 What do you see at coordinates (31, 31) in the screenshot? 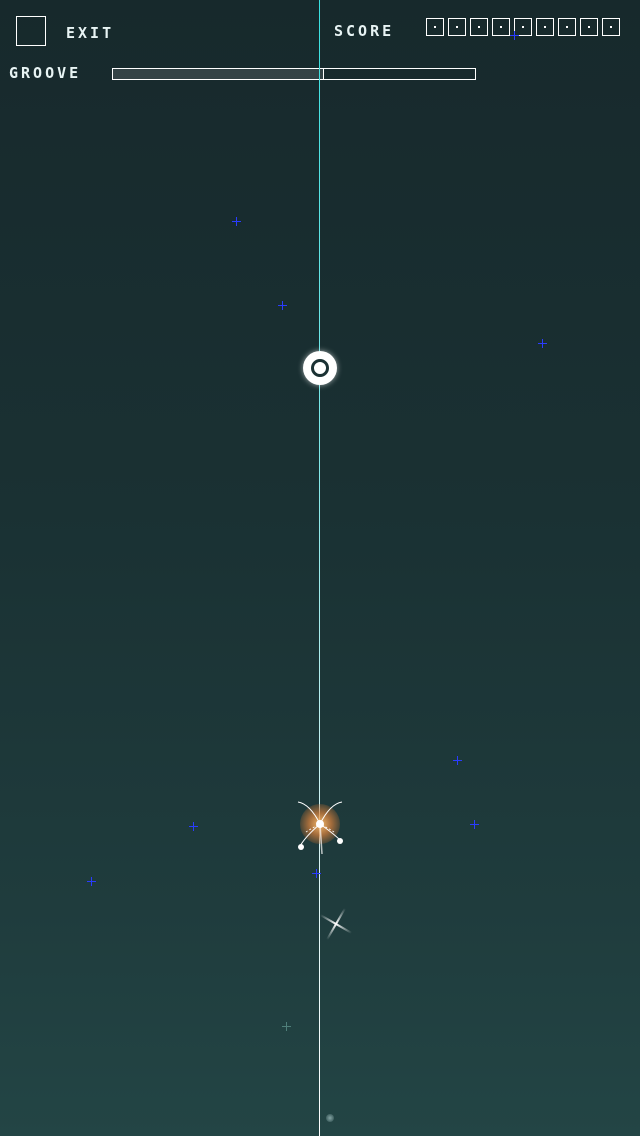
I see `exit-button` at bounding box center [31, 31].